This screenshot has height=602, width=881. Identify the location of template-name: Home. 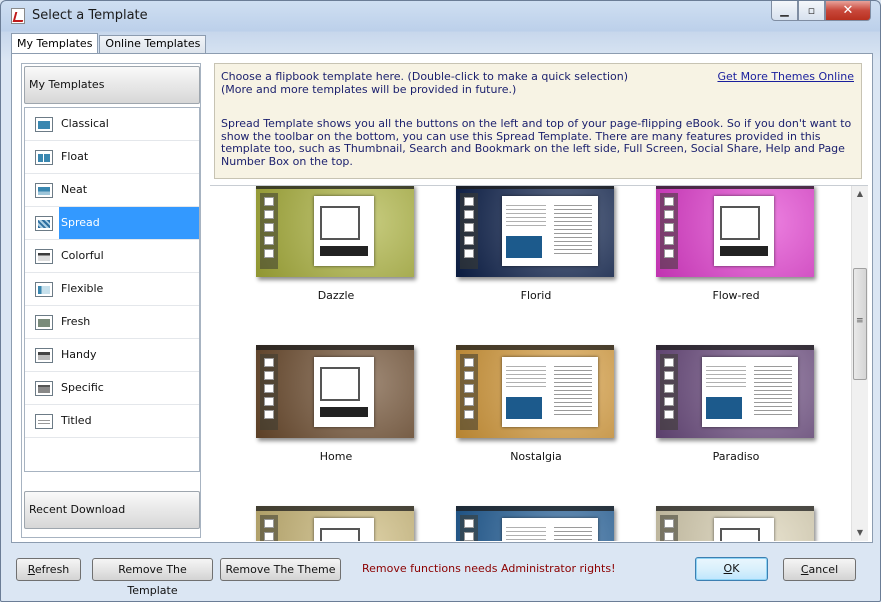
(336, 456).